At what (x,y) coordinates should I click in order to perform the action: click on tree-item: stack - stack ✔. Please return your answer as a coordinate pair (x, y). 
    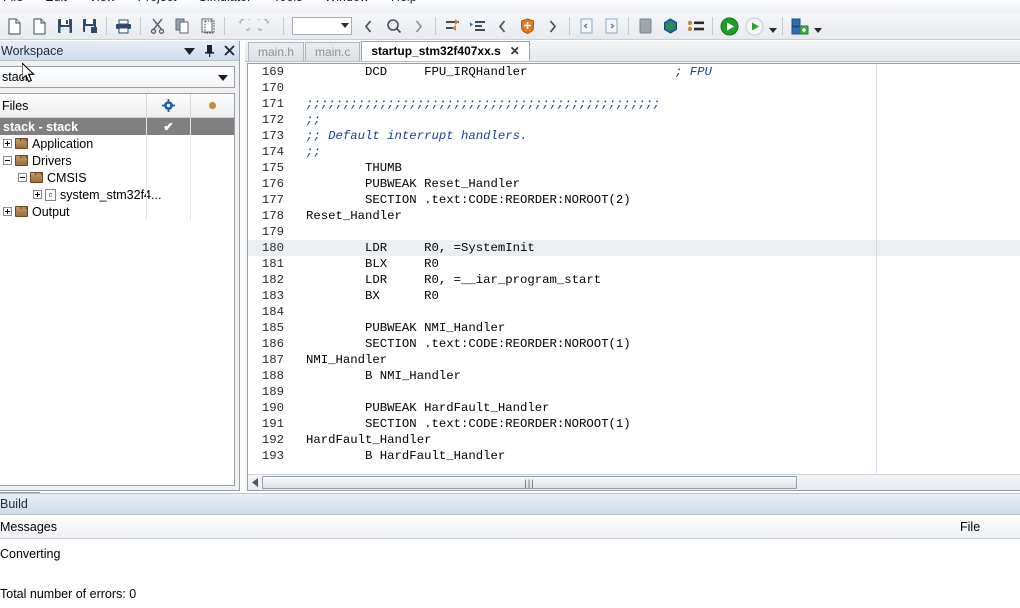
    Looking at the image, I should click on (117, 126).